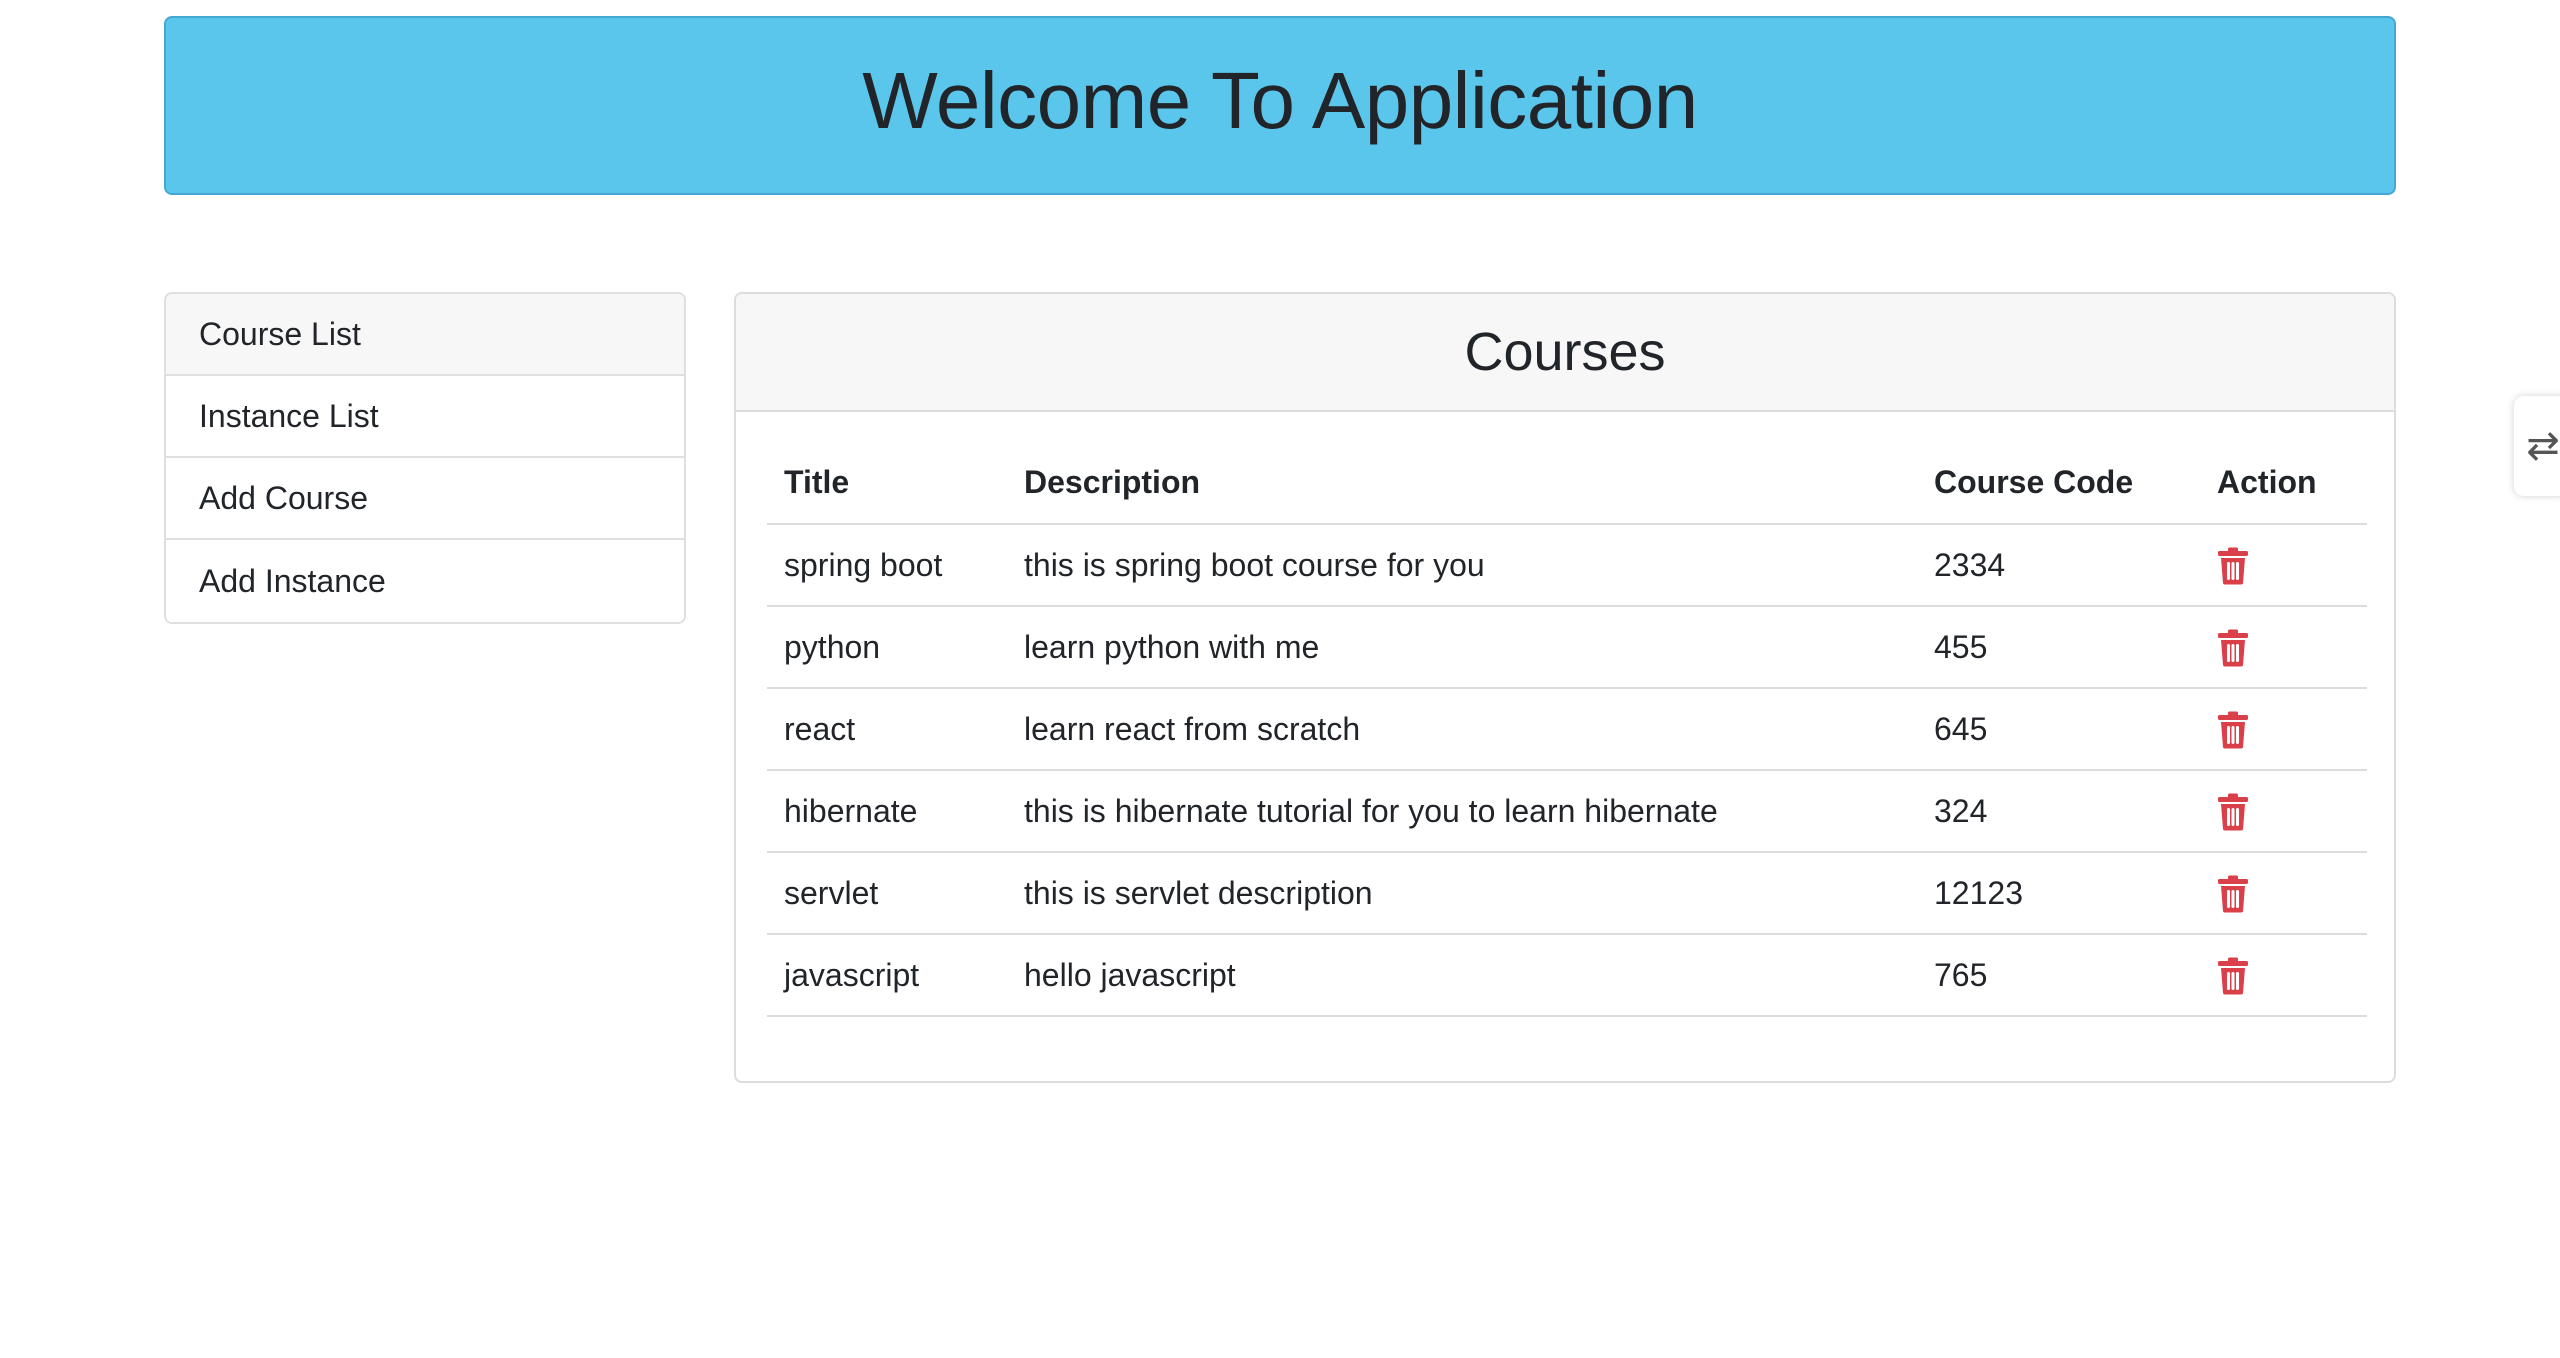 The height and width of the screenshot is (1358, 2560). I want to click on course-title-cell: javascript, so click(887, 975).